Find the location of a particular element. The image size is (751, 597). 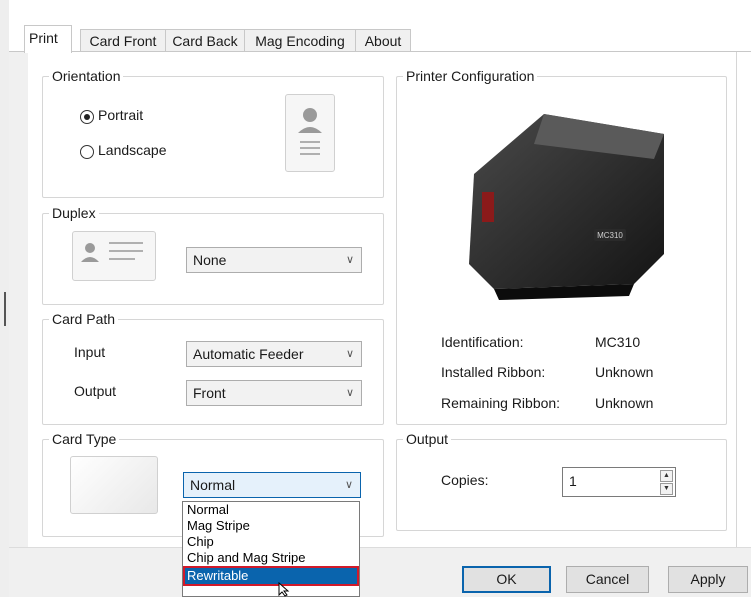

duplex-select: None ∨ is located at coordinates (274, 260).